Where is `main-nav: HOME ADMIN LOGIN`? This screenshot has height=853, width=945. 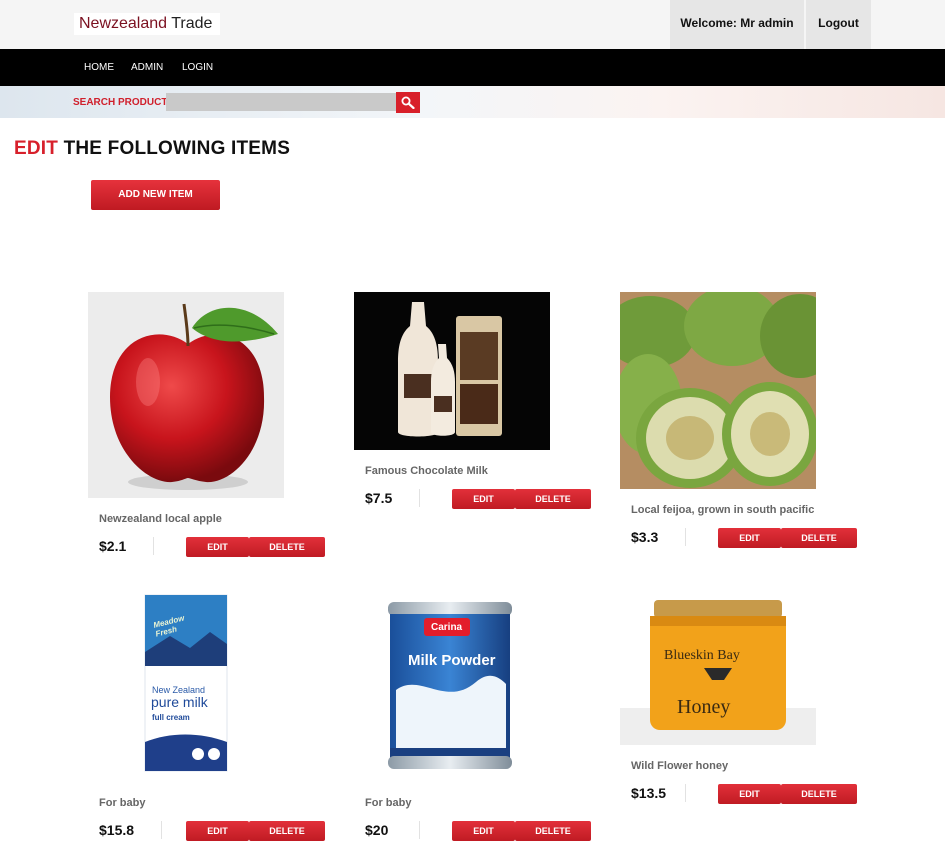
main-nav: HOME ADMIN LOGIN is located at coordinates (472, 67).